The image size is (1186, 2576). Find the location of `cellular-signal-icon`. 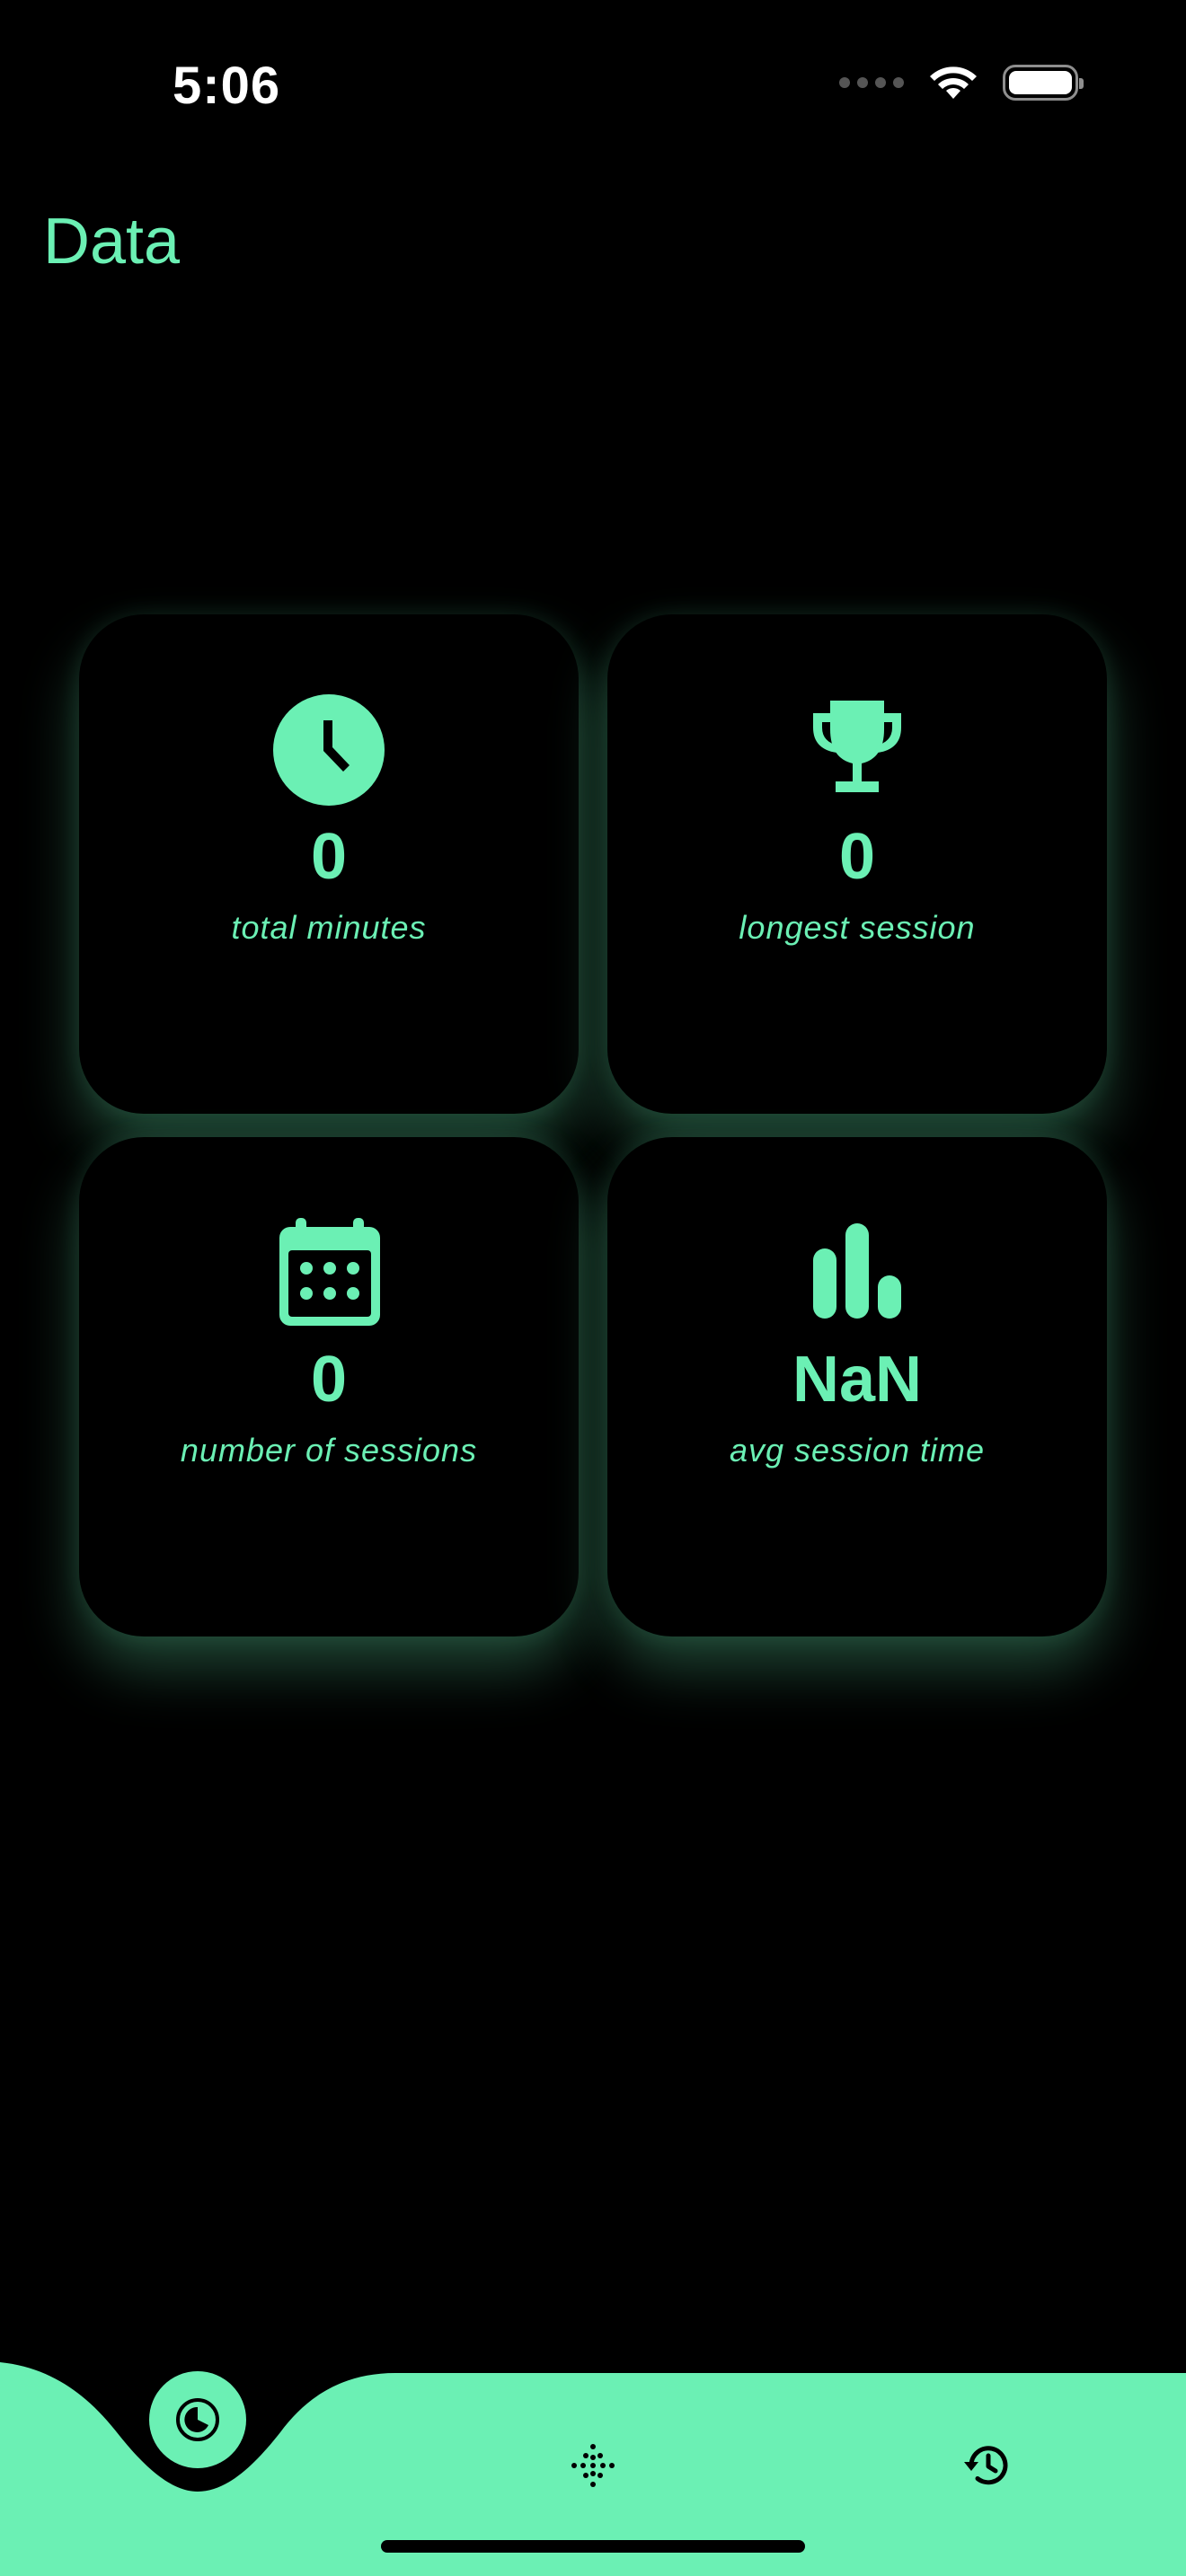

cellular-signal-icon is located at coordinates (871, 82).